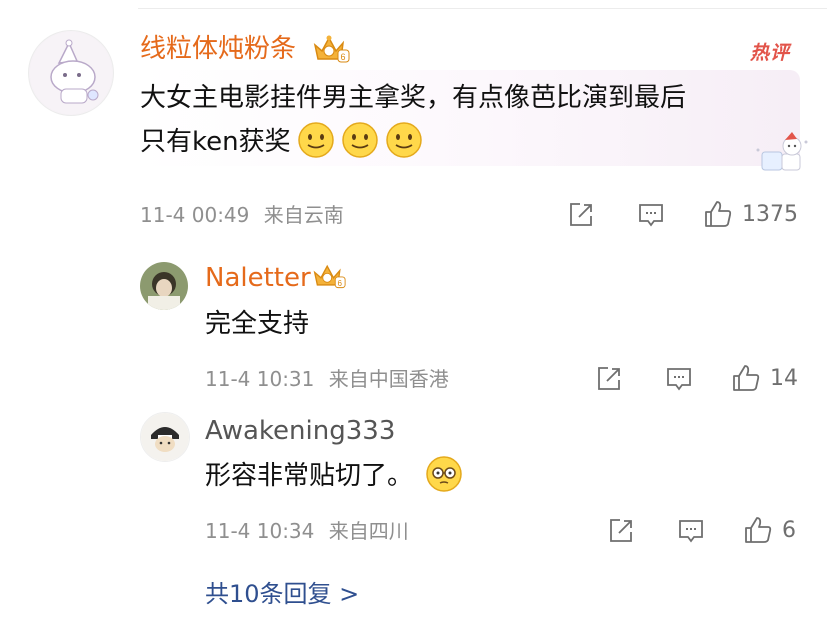 Image resolution: width=827 pixels, height=625 pixels. I want to click on like-count: 6, so click(789, 530).